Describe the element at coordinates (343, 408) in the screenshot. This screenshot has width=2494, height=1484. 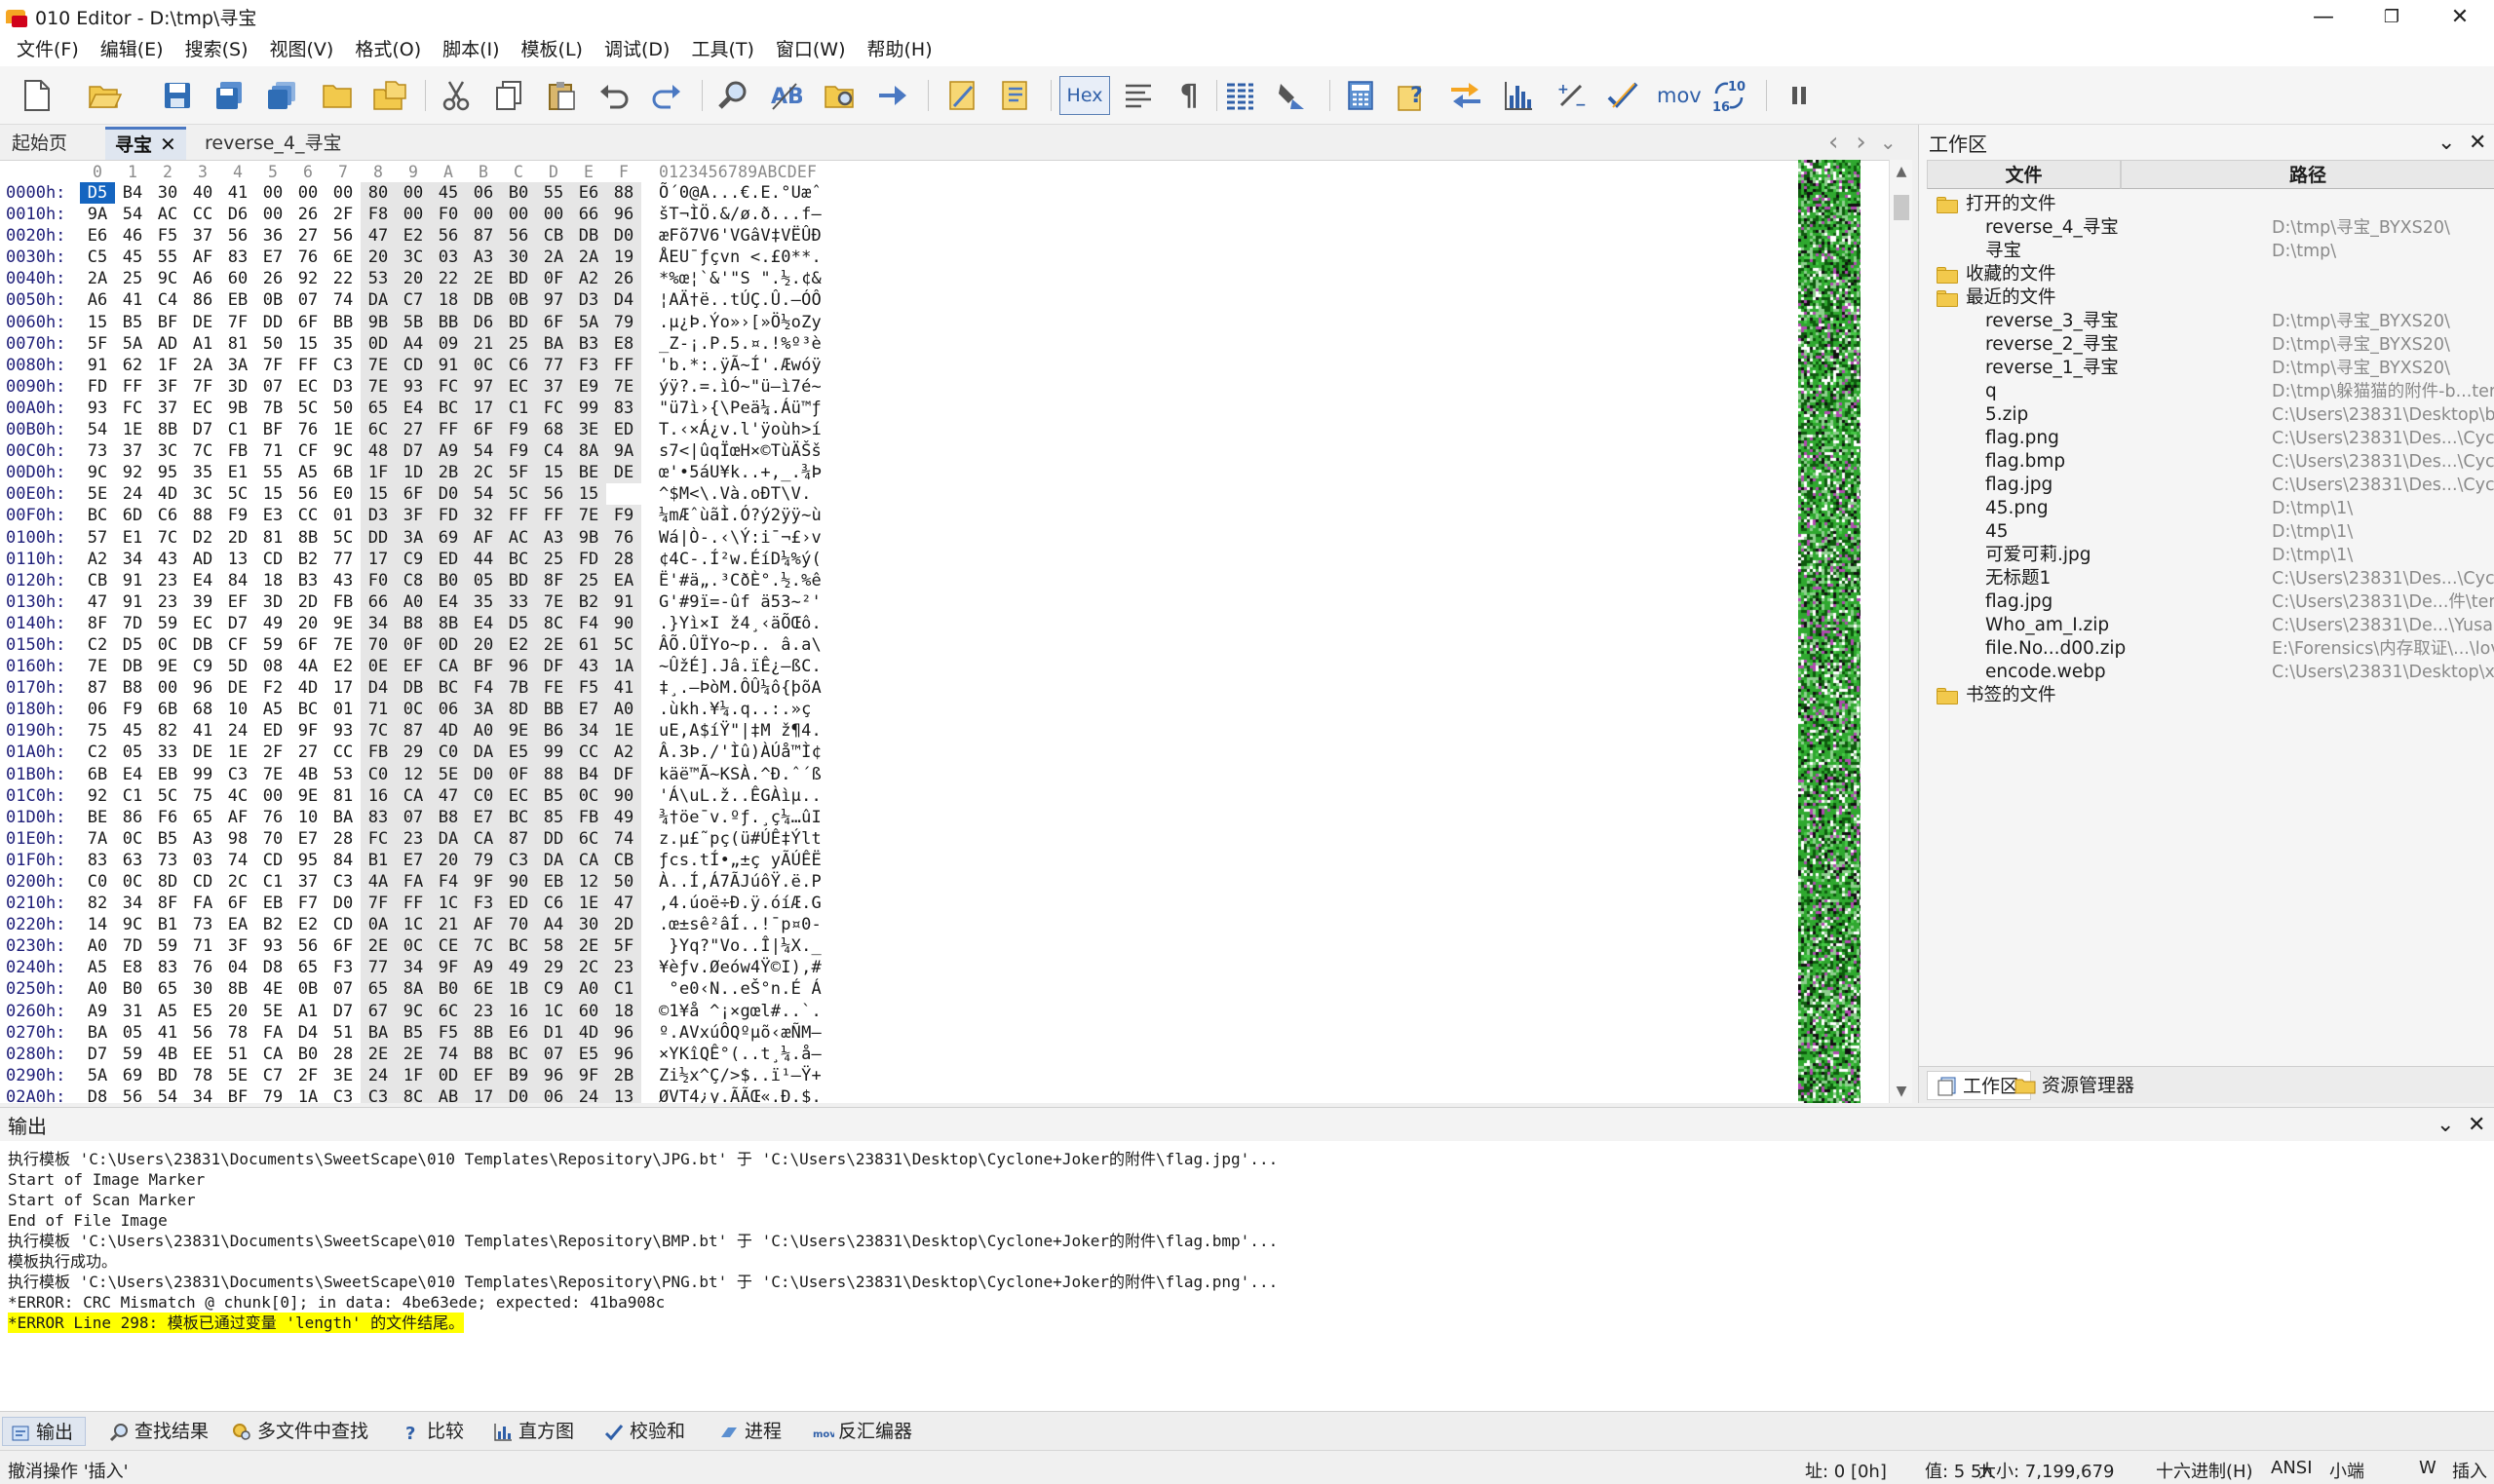
I see `hex-byte: 50` at that location.